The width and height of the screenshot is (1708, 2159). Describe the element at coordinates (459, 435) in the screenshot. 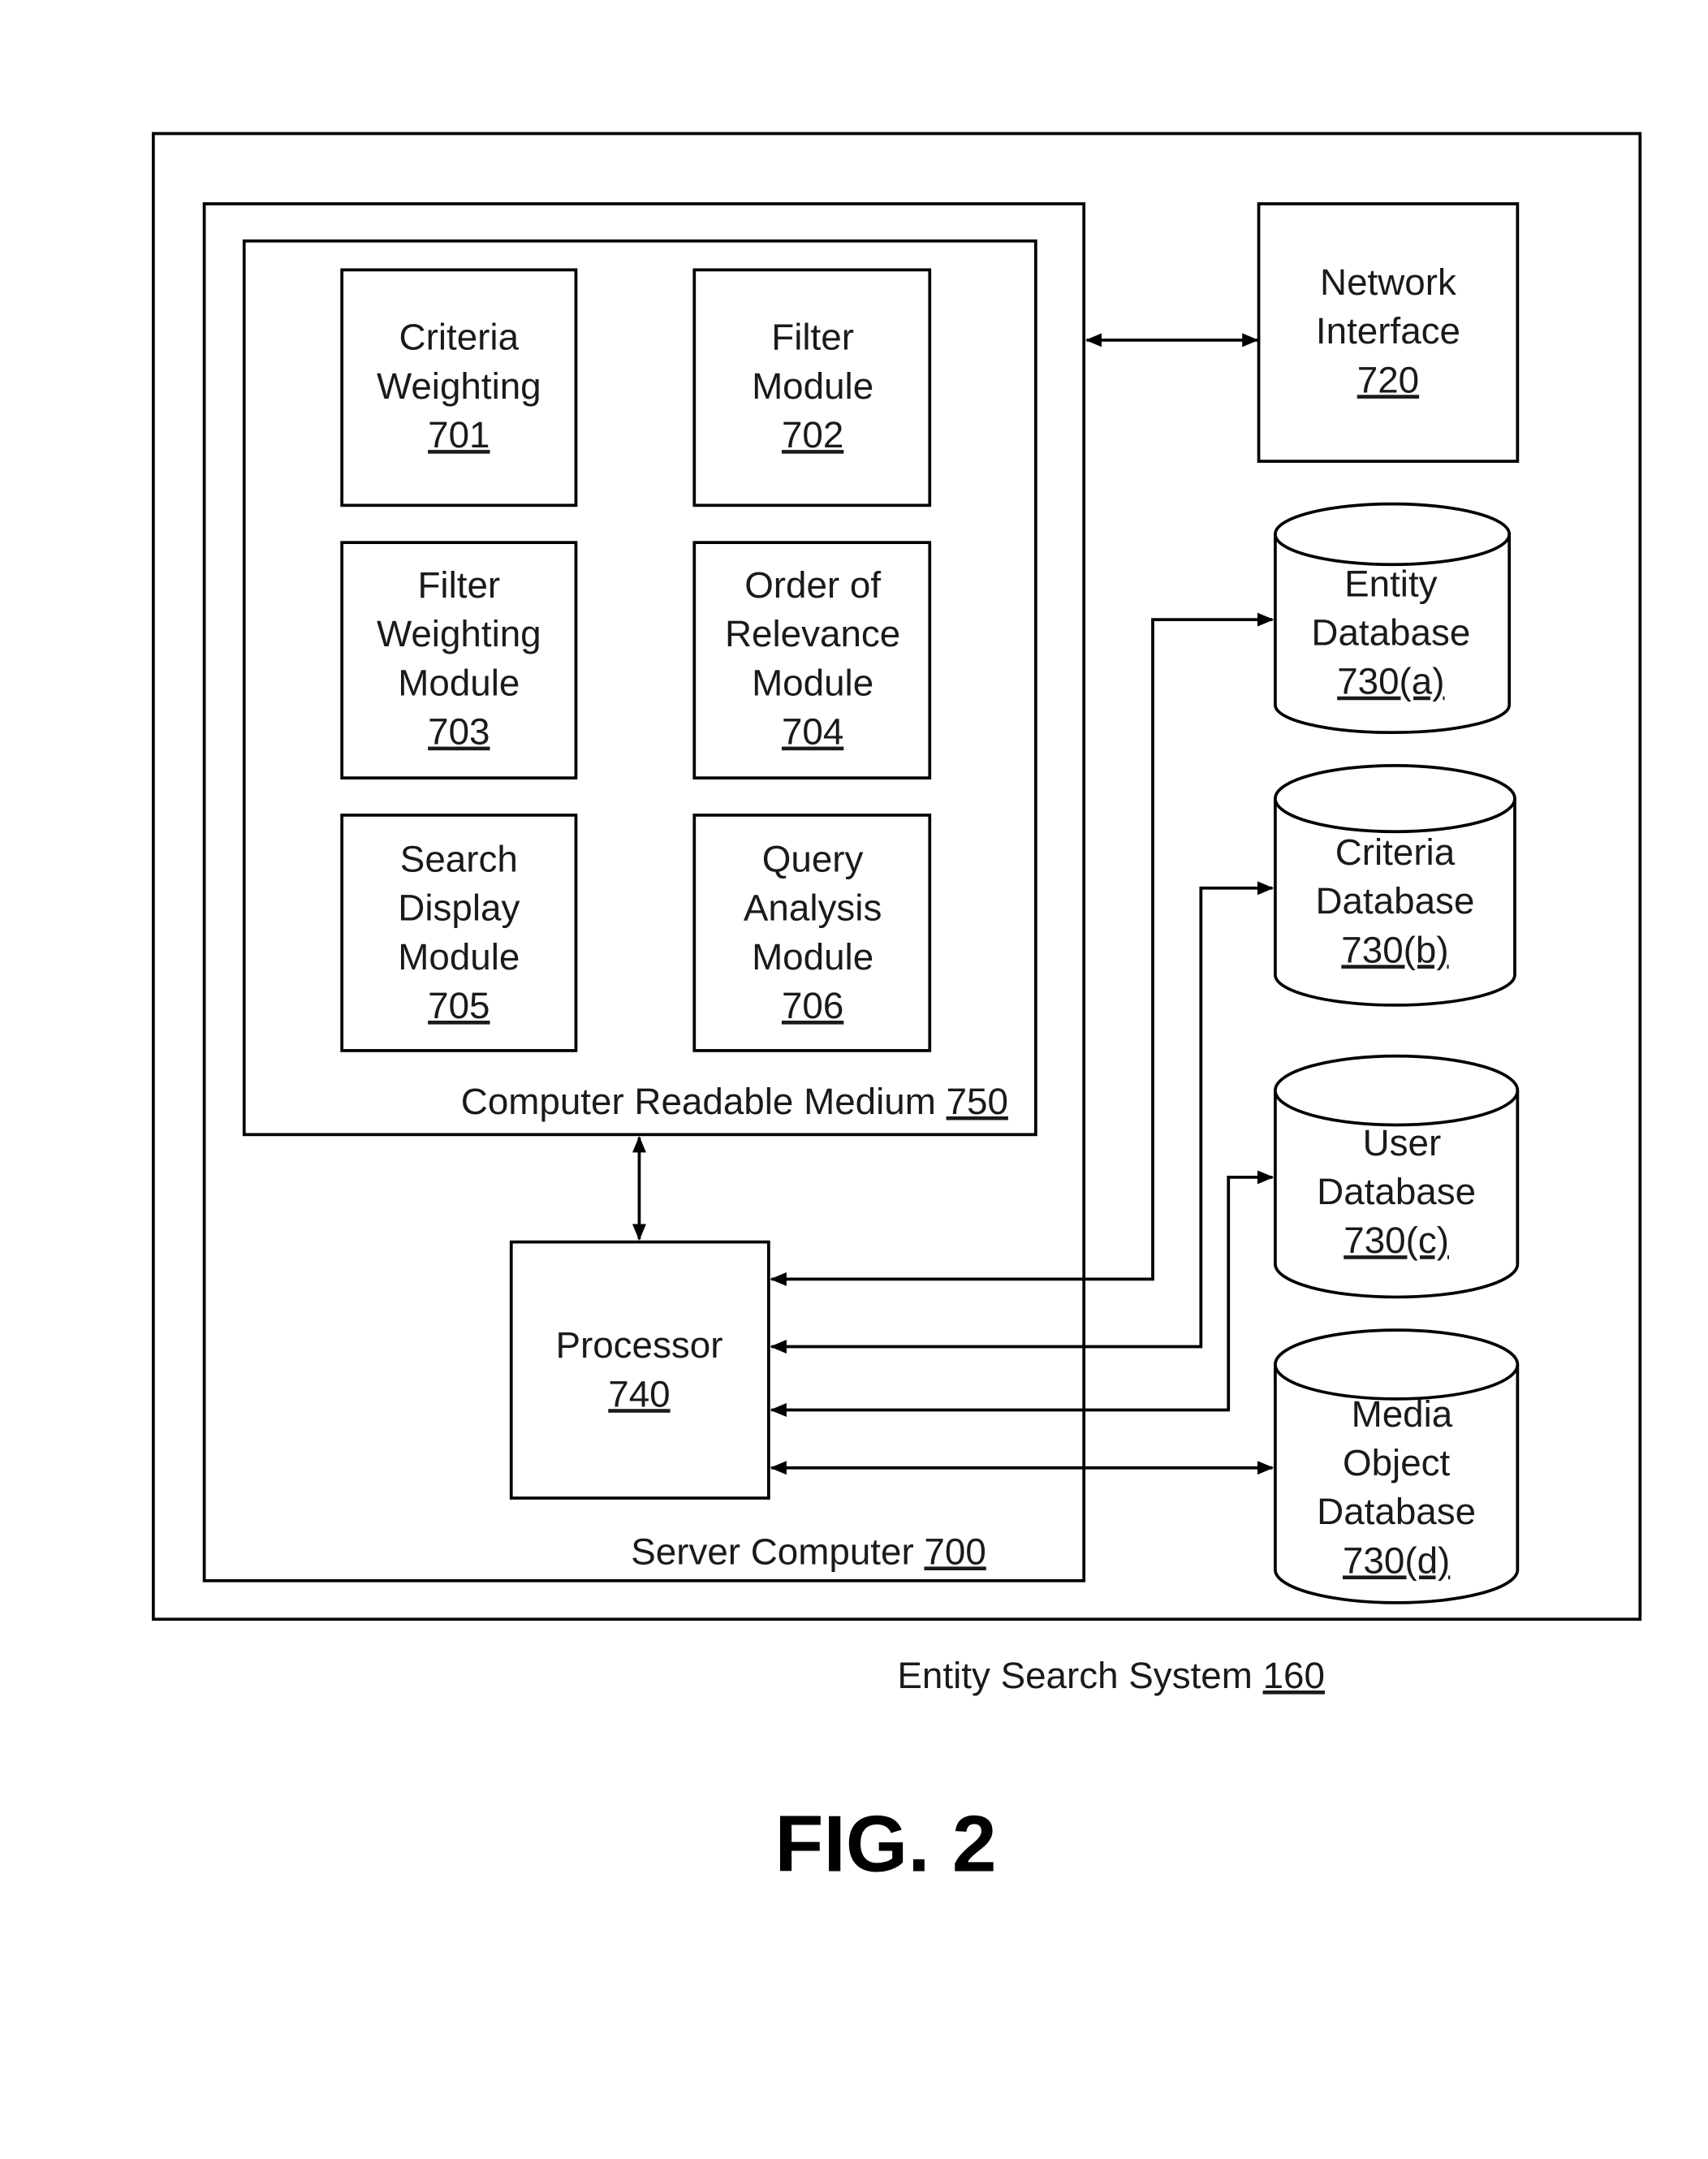

I see `module-ref: 701` at that location.